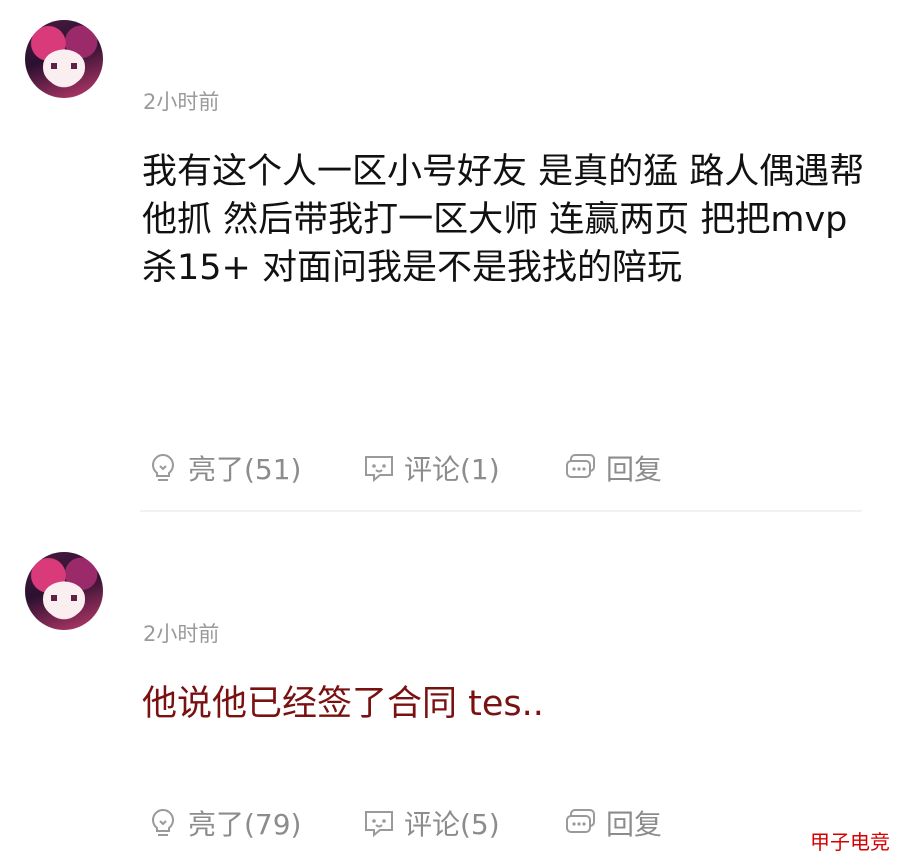 The height and width of the screenshot is (867, 902). Describe the element at coordinates (850, 842) in the screenshot. I see `watermark: 甲子电竞` at that location.